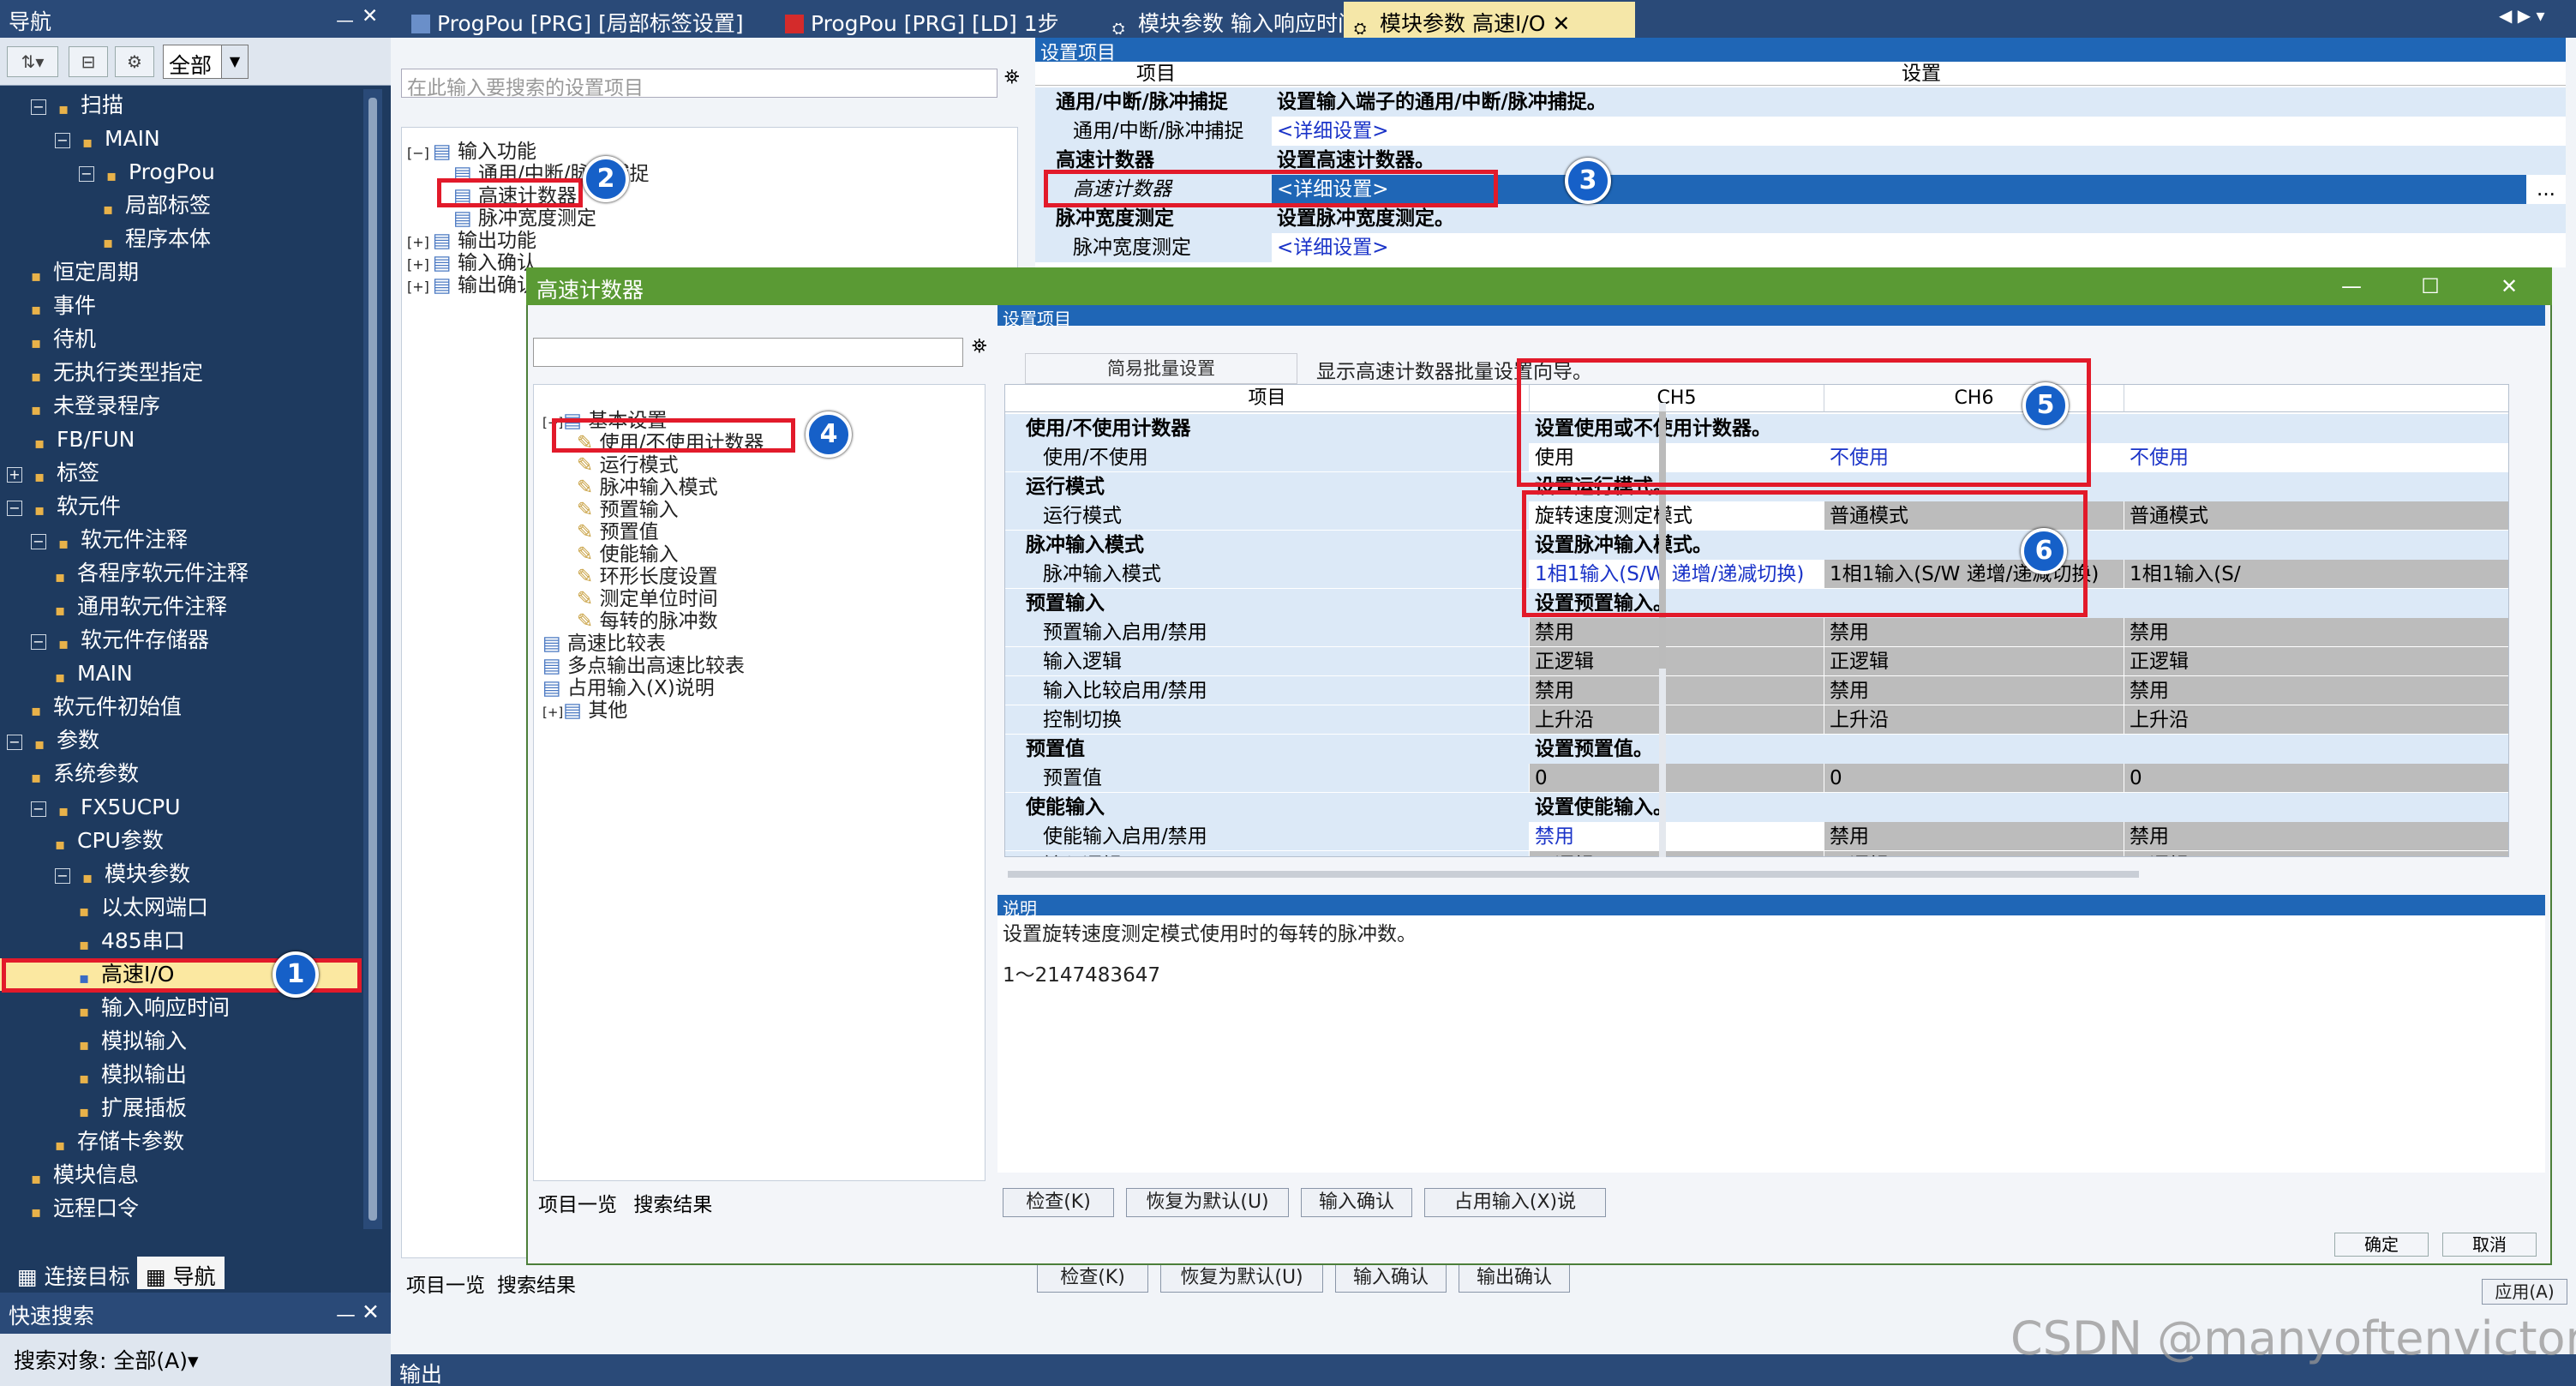 The width and height of the screenshot is (2576, 1386). Describe the element at coordinates (134, 61) in the screenshot. I see `gear-icon: ⚙` at that location.